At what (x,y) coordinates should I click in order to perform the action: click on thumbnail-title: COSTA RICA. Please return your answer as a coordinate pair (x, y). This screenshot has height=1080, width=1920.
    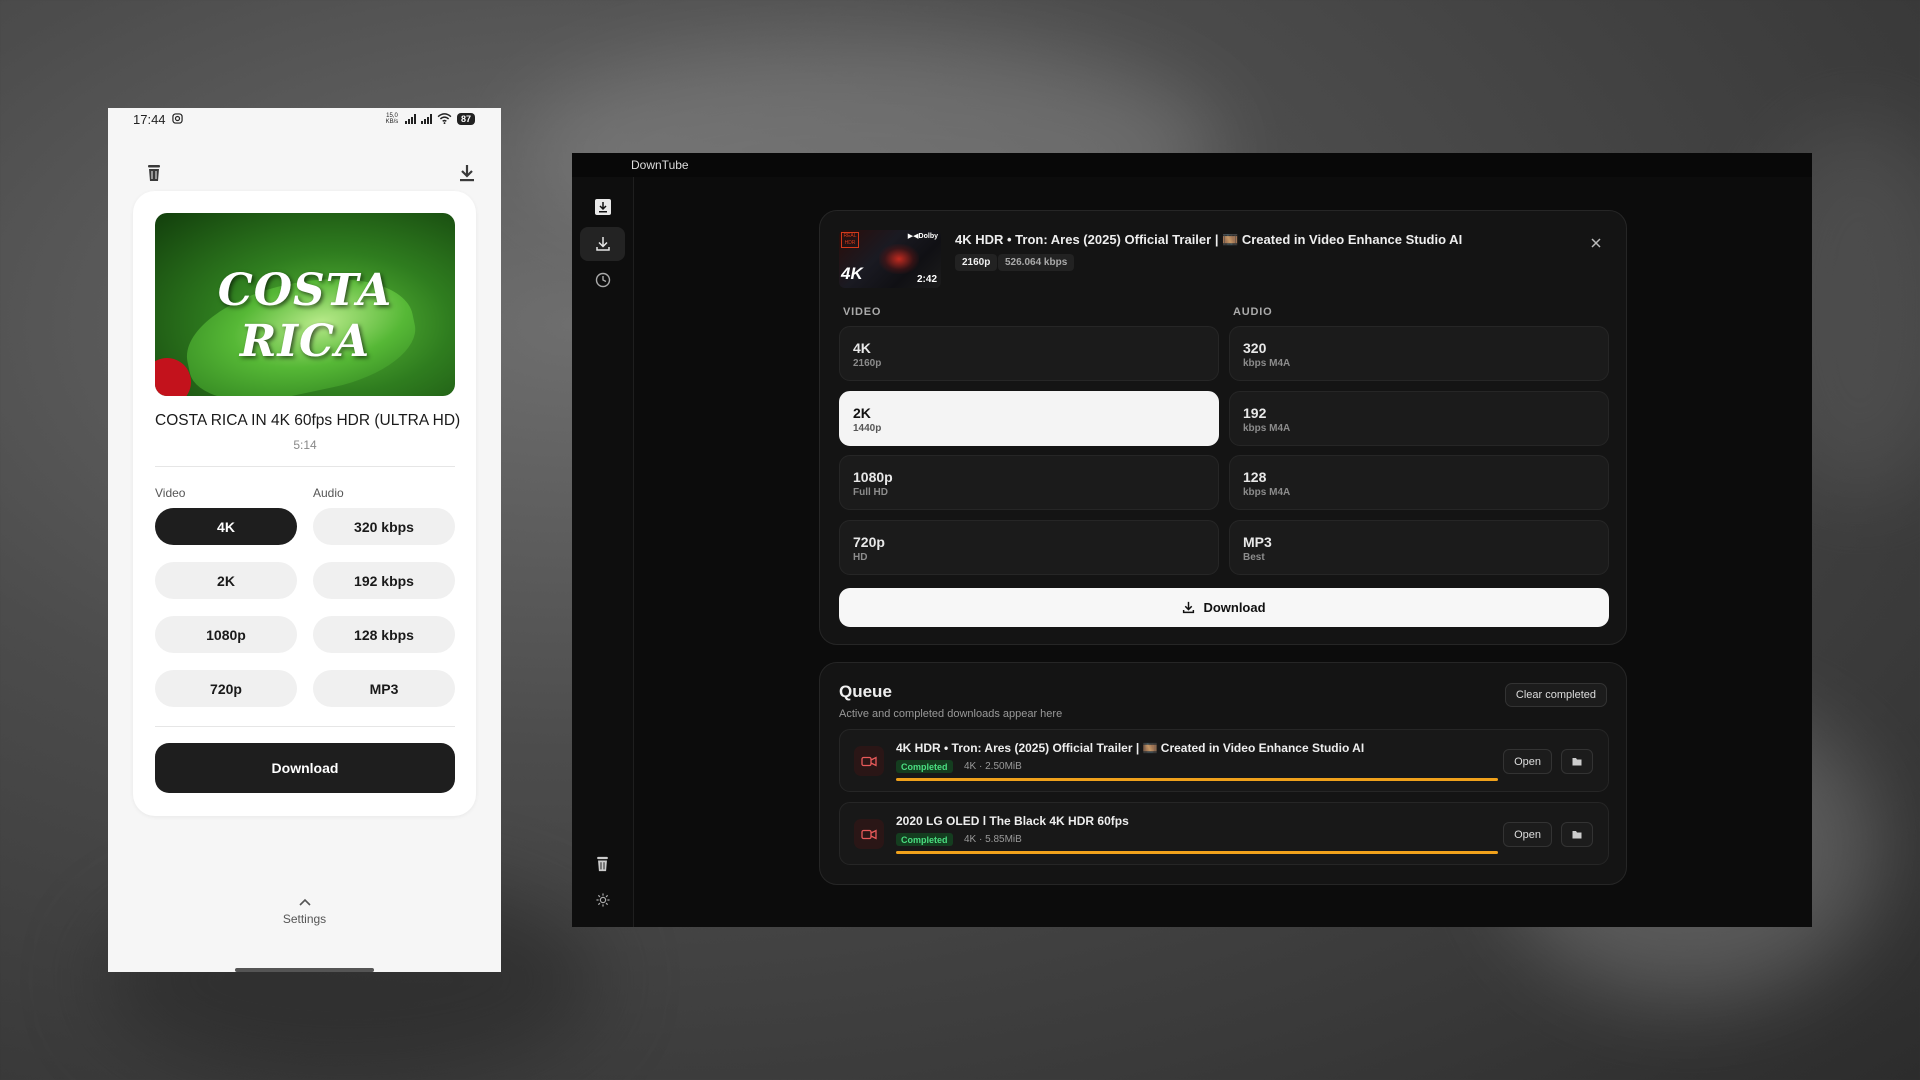
    Looking at the image, I should click on (305, 316).